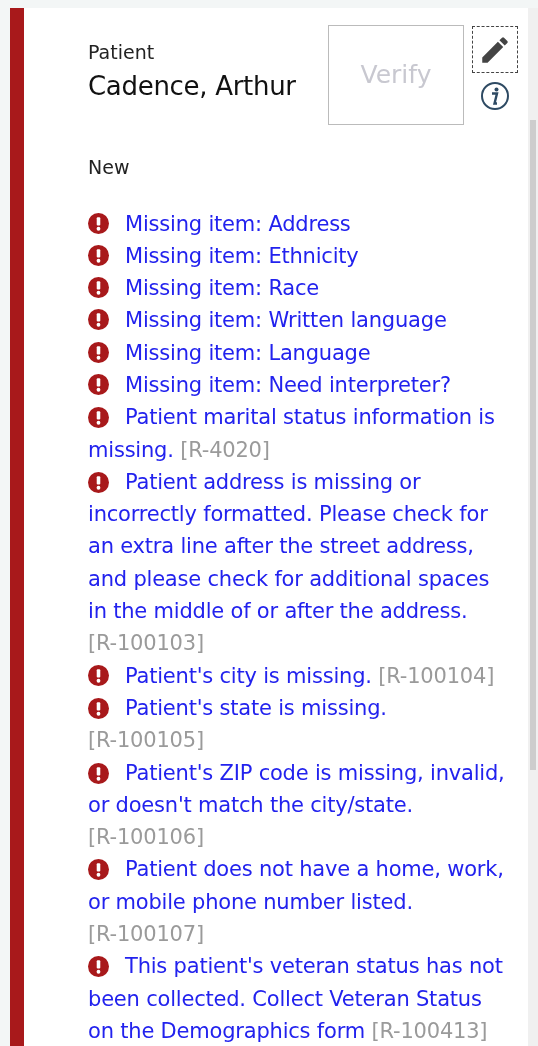 The width and height of the screenshot is (538, 1046). Describe the element at coordinates (248, 352) in the screenshot. I see `validation-message: Missing item: Language` at that location.